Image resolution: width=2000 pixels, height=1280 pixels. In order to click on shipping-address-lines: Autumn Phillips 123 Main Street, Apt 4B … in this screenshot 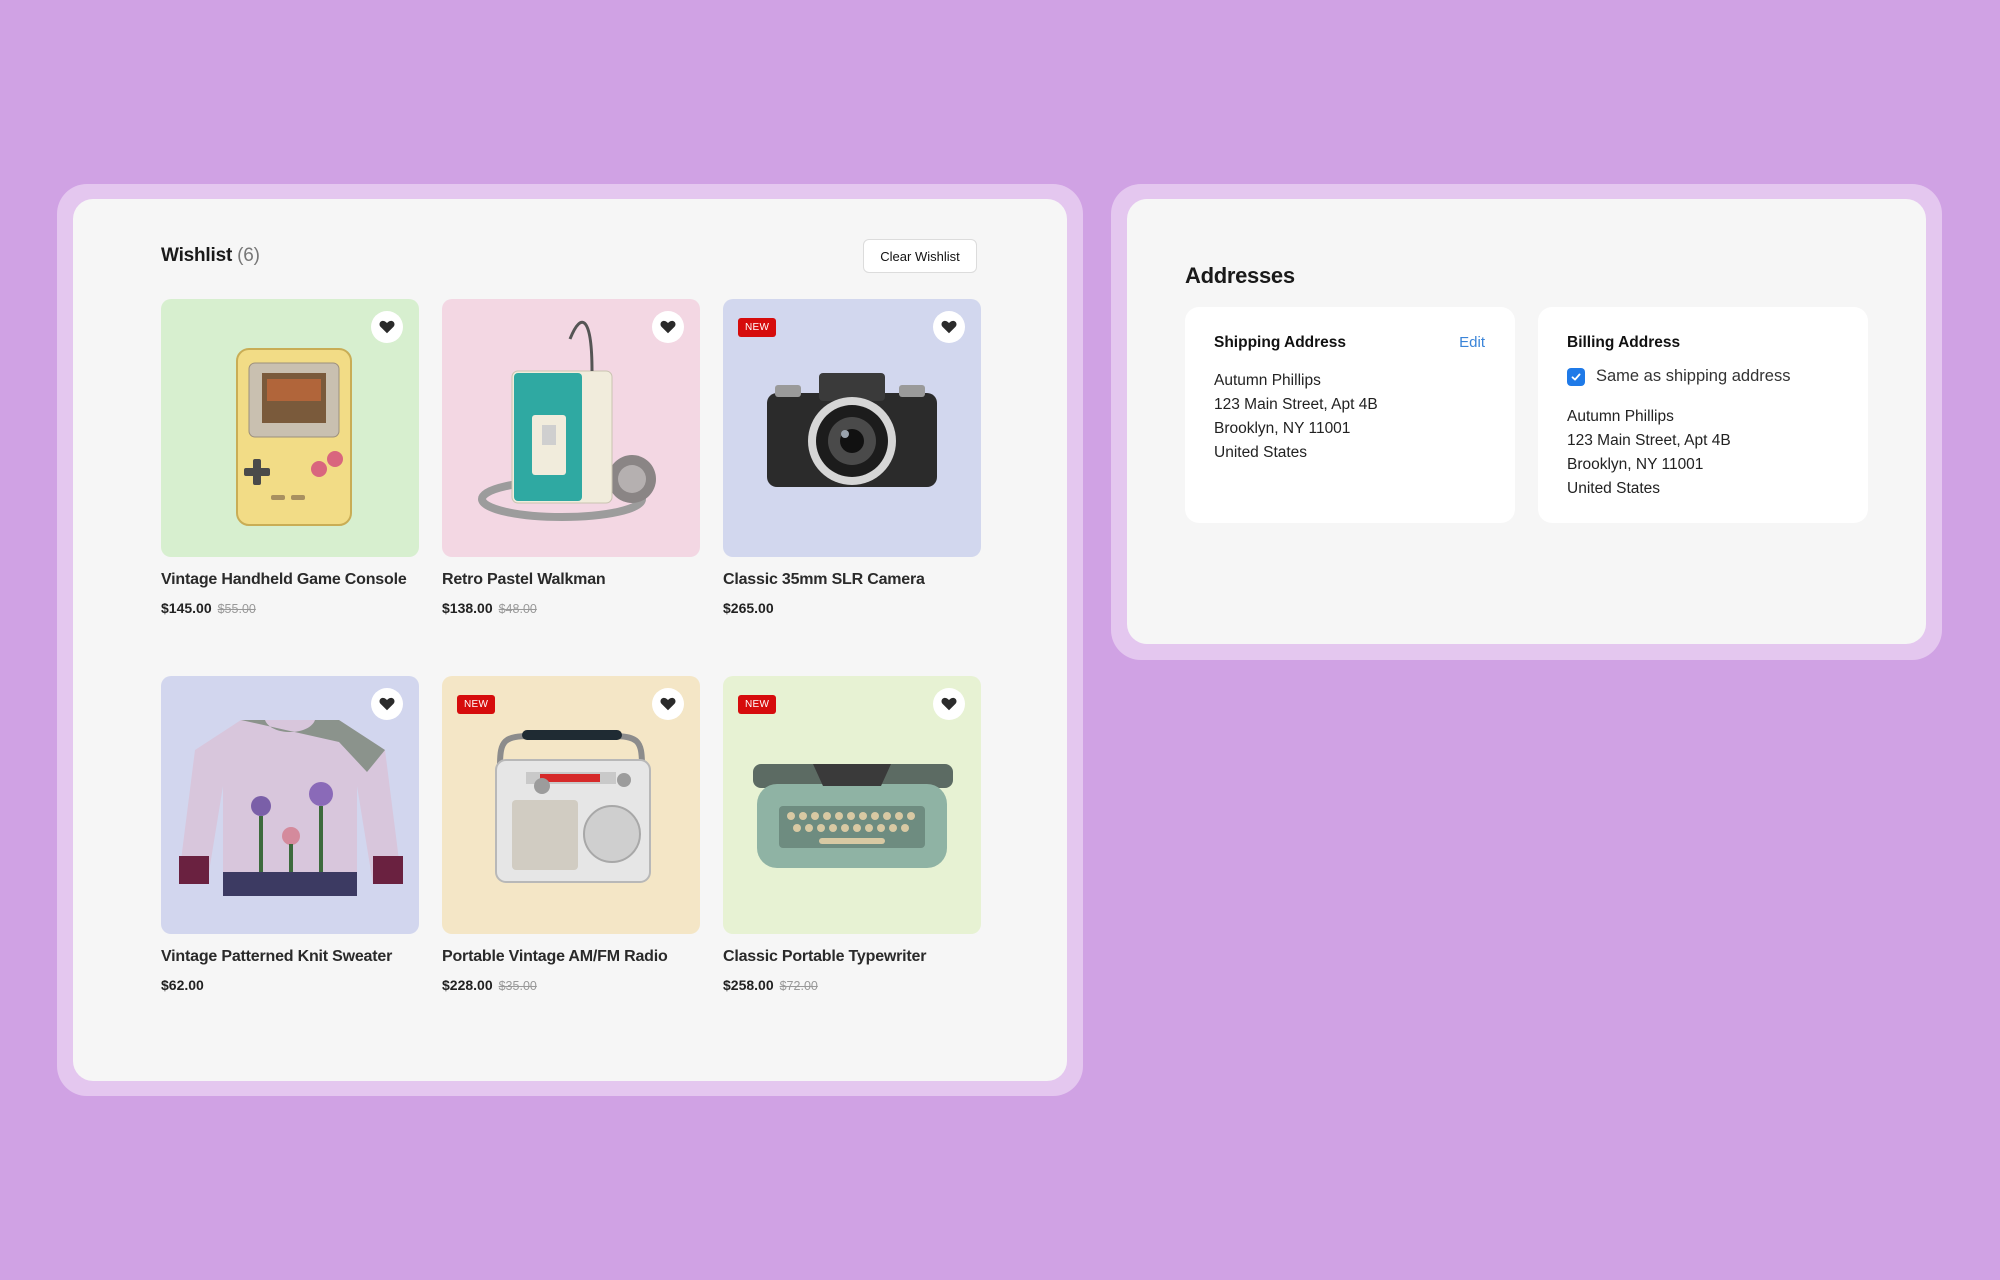, I will do `click(1296, 417)`.